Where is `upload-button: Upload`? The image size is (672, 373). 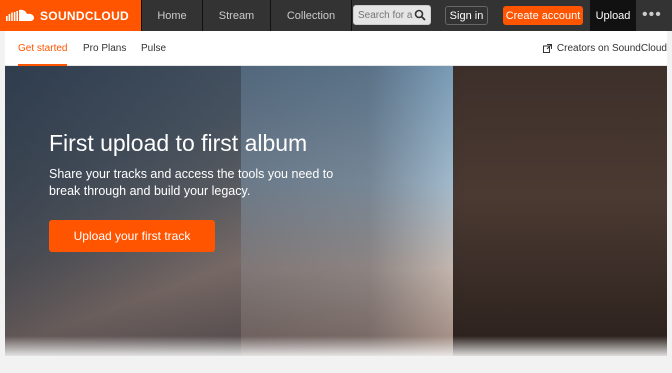 upload-button: Upload is located at coordinates (613, 15).